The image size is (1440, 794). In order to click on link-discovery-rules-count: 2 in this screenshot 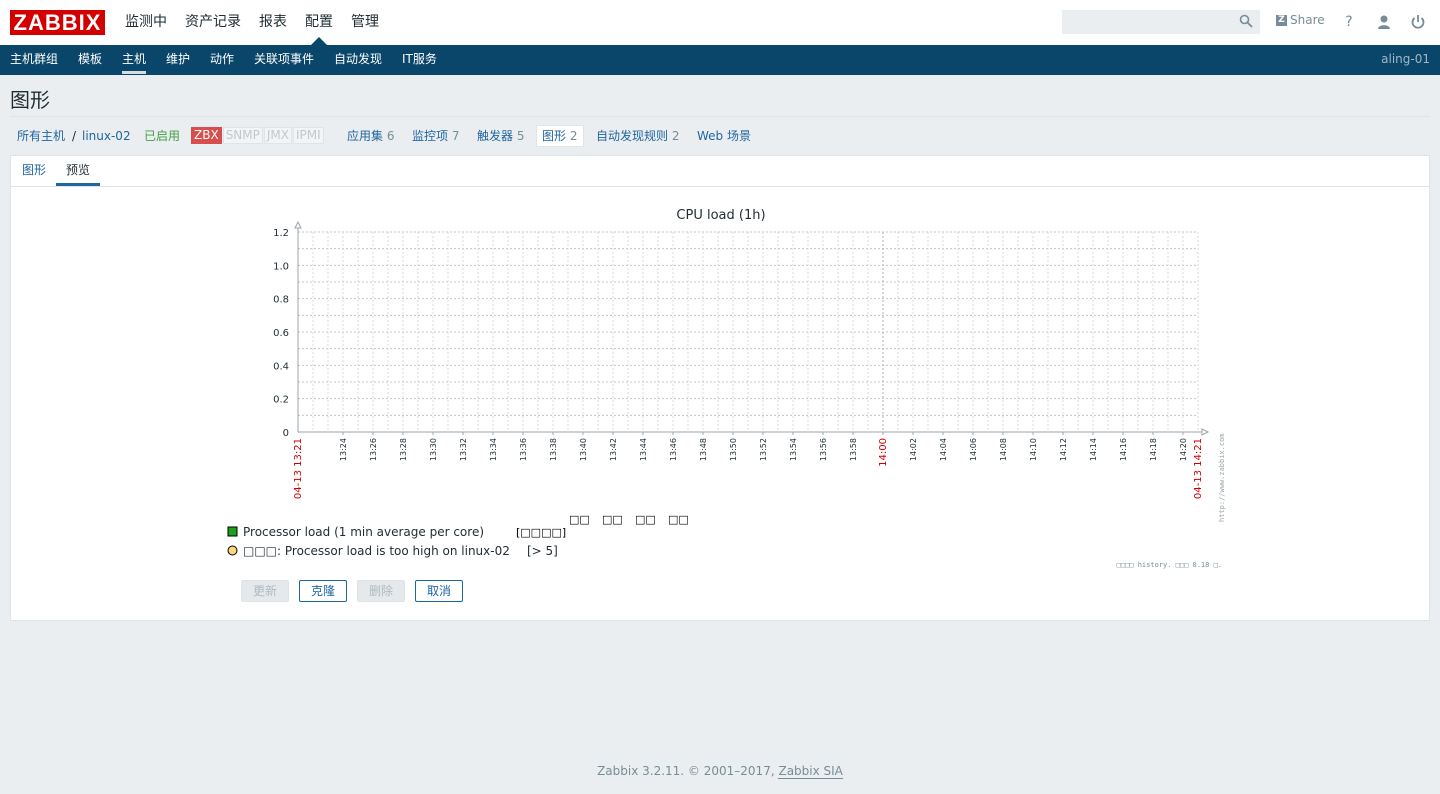, I will do `click(675, 136)`.